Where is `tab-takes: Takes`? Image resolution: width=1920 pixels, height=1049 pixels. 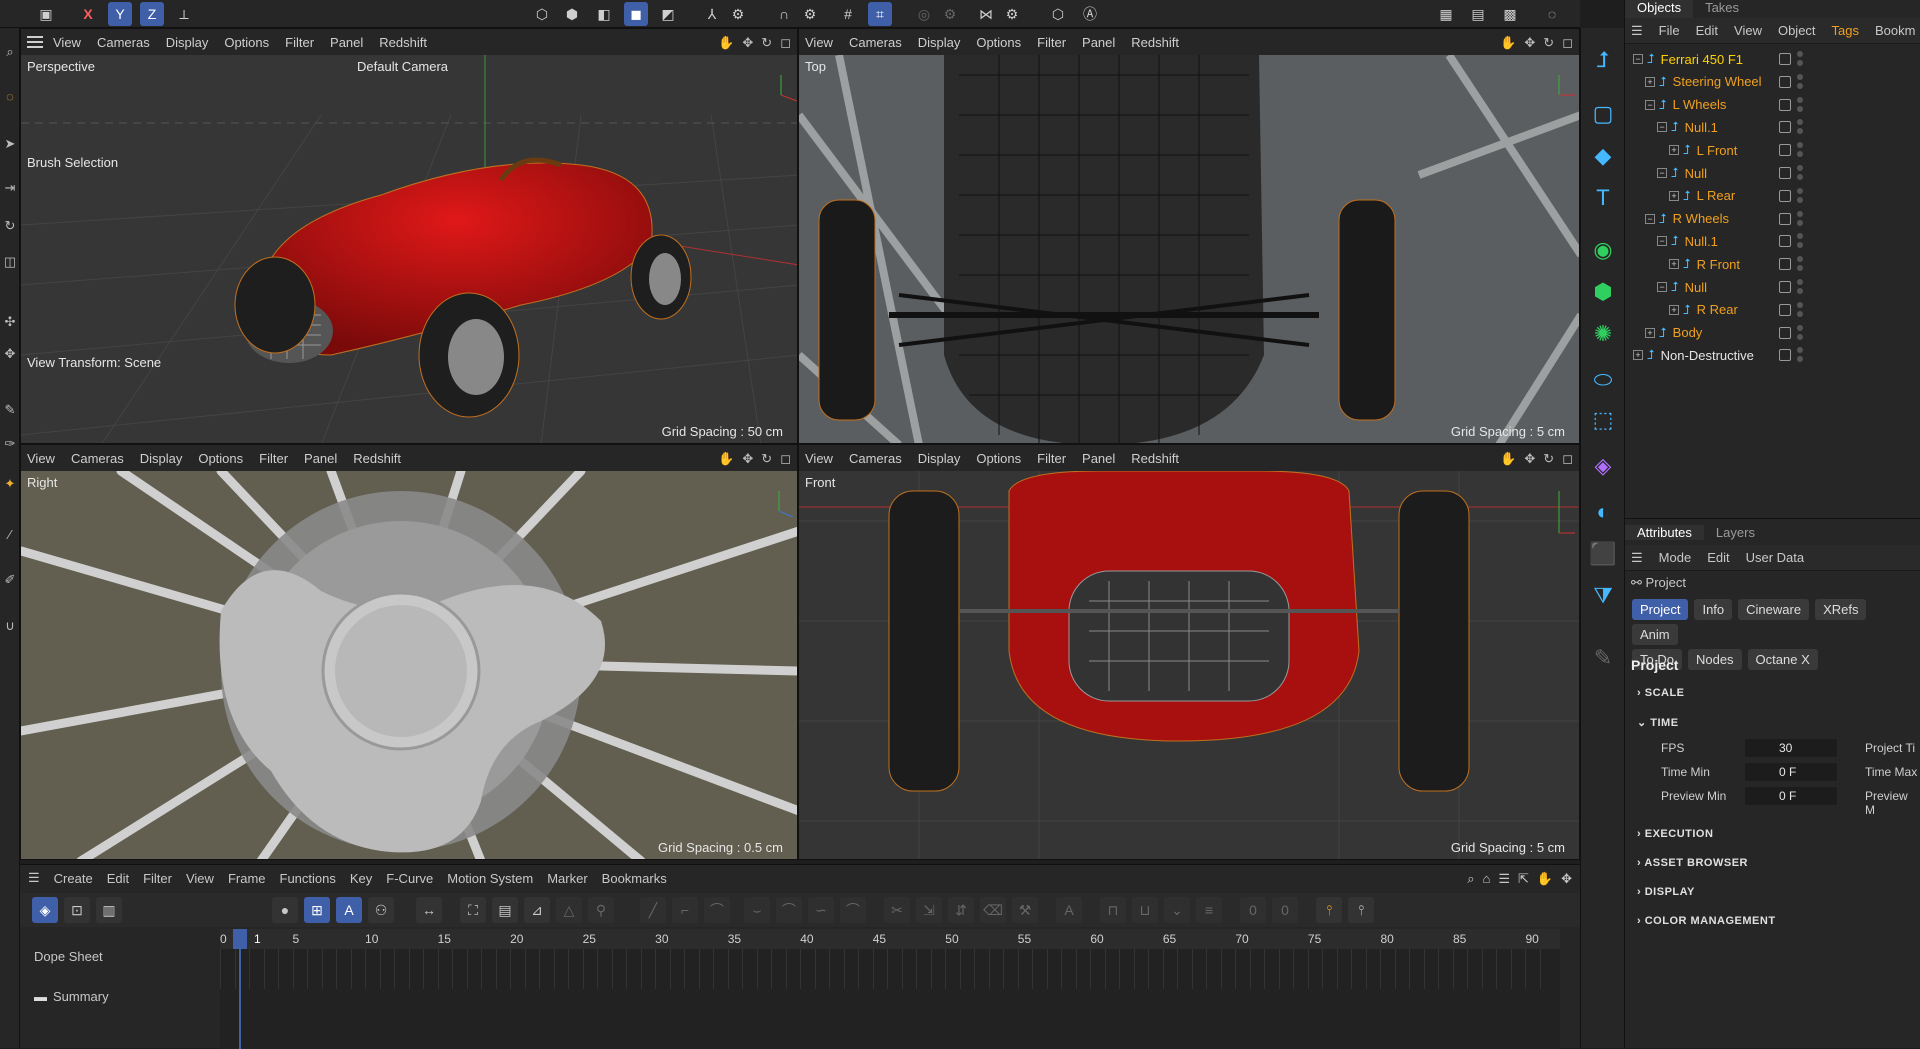
tab-takes: Takes is located at coordinates (1722, 9).